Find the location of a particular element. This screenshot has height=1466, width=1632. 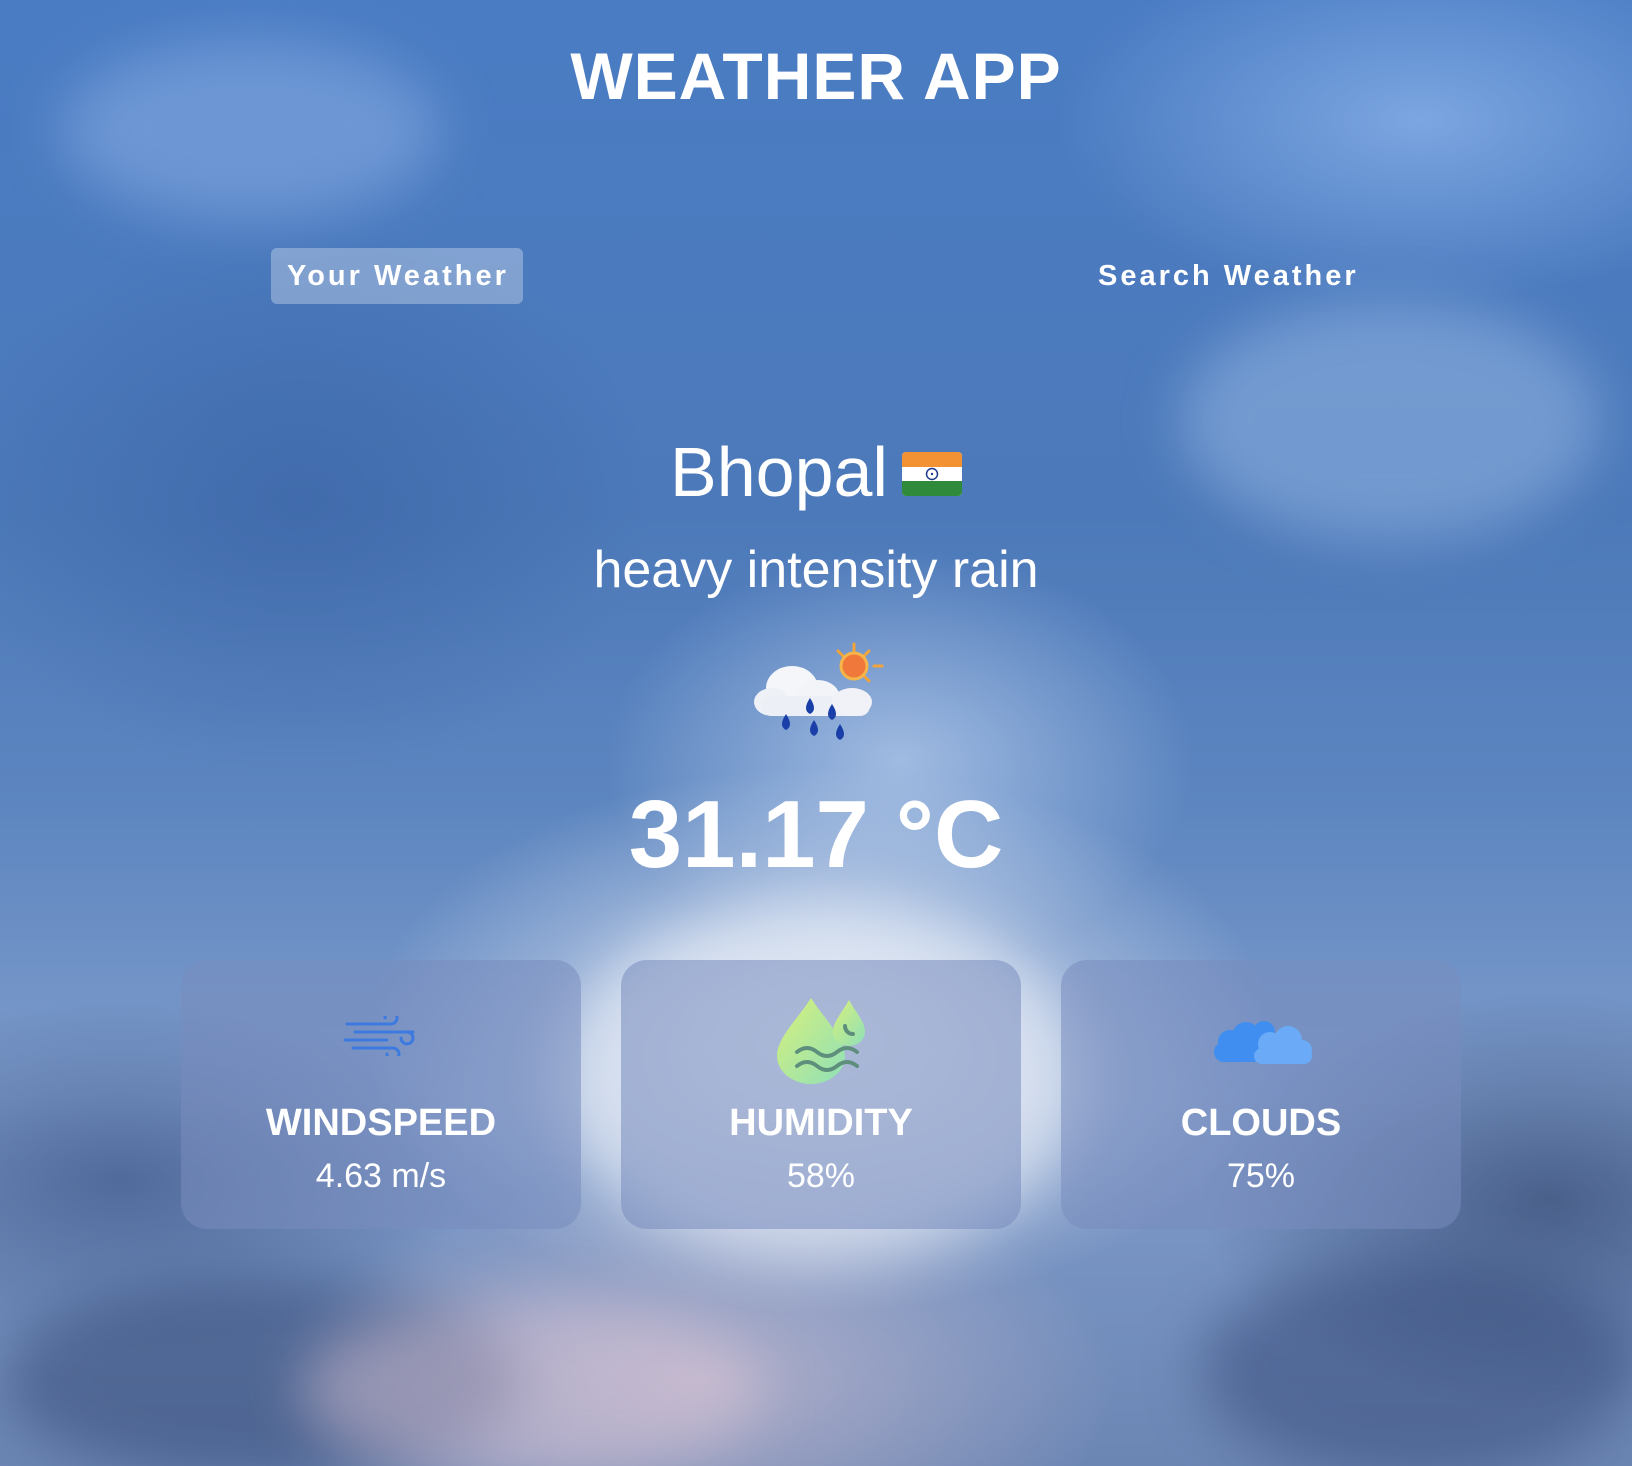

city-name: Bhopal is located at coordinates (779, 472).